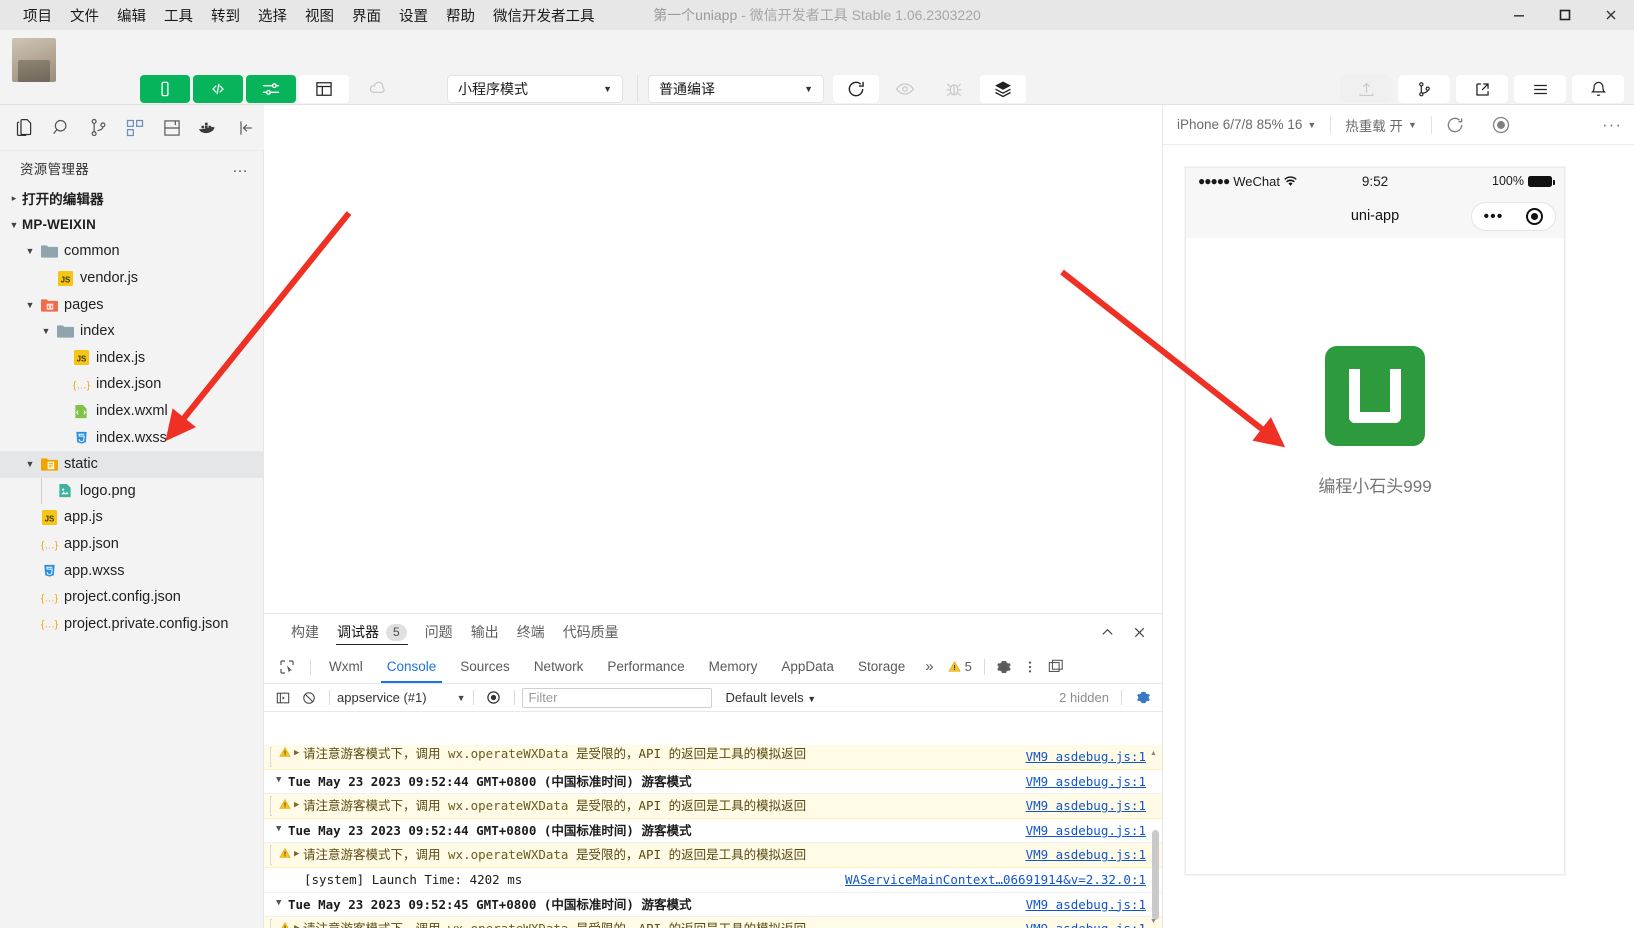 The height and width of the screenshot is (928, 1634). Describe the element at coordinates (1086, 756) in the screenshot. I see `console-log-source-0: VM9 asdebug.js:1` at that location.